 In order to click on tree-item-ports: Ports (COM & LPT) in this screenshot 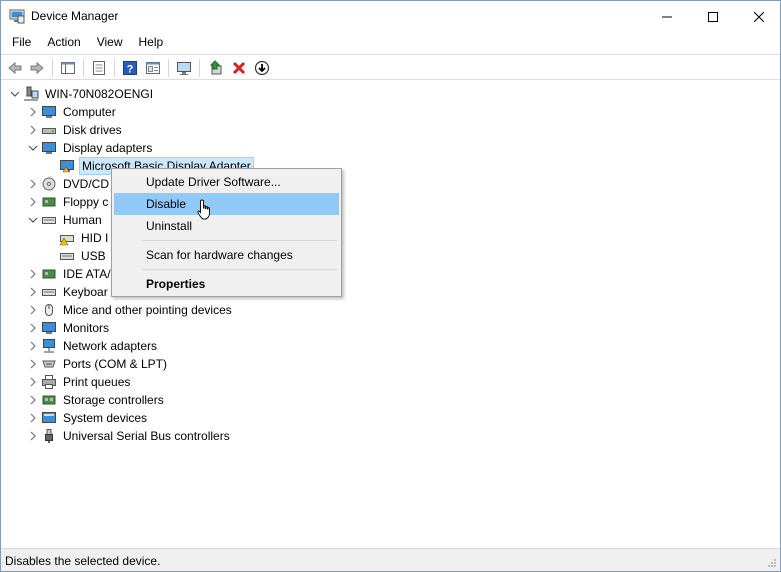, I will do `click(97, 364)`.